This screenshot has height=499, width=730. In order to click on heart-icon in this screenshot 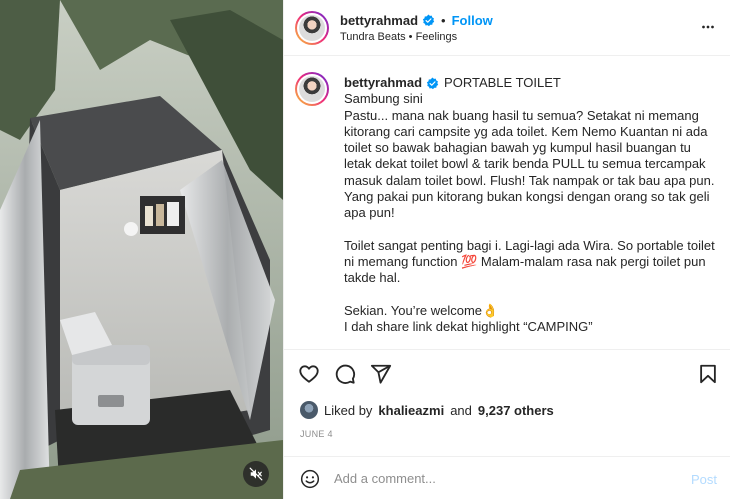, I will do `click(309, 374)`.